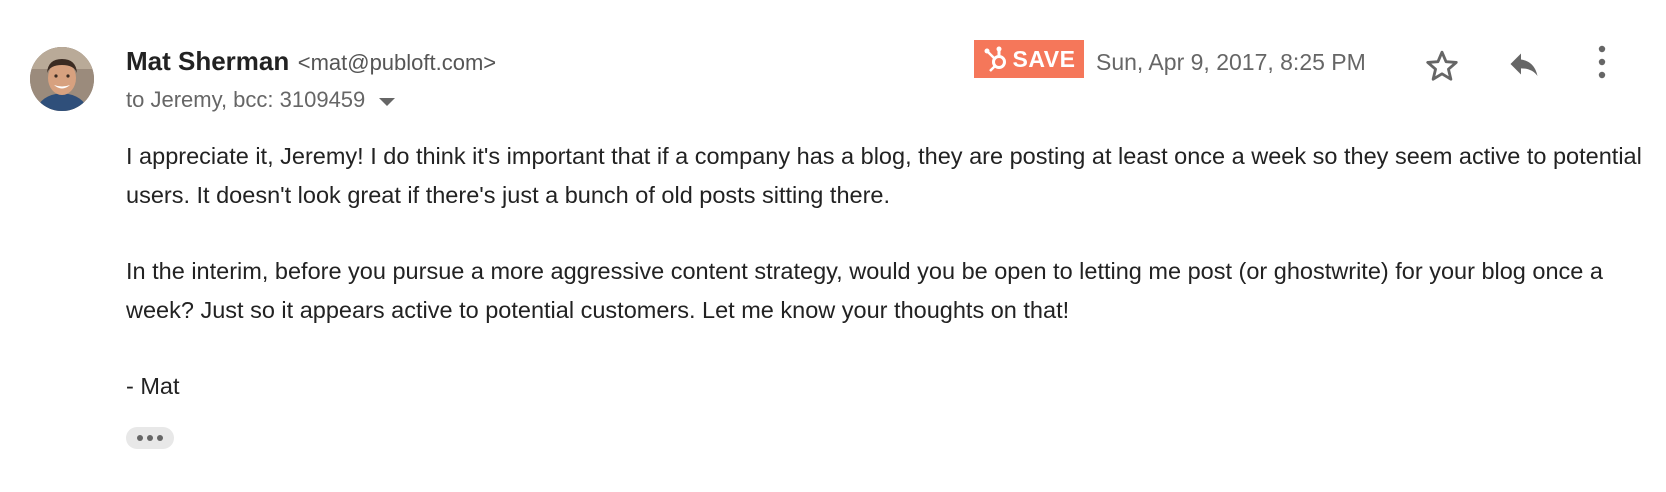  I want to click on recipients-text: to Jeremy, bcc: 3109459, so click(246, 99).